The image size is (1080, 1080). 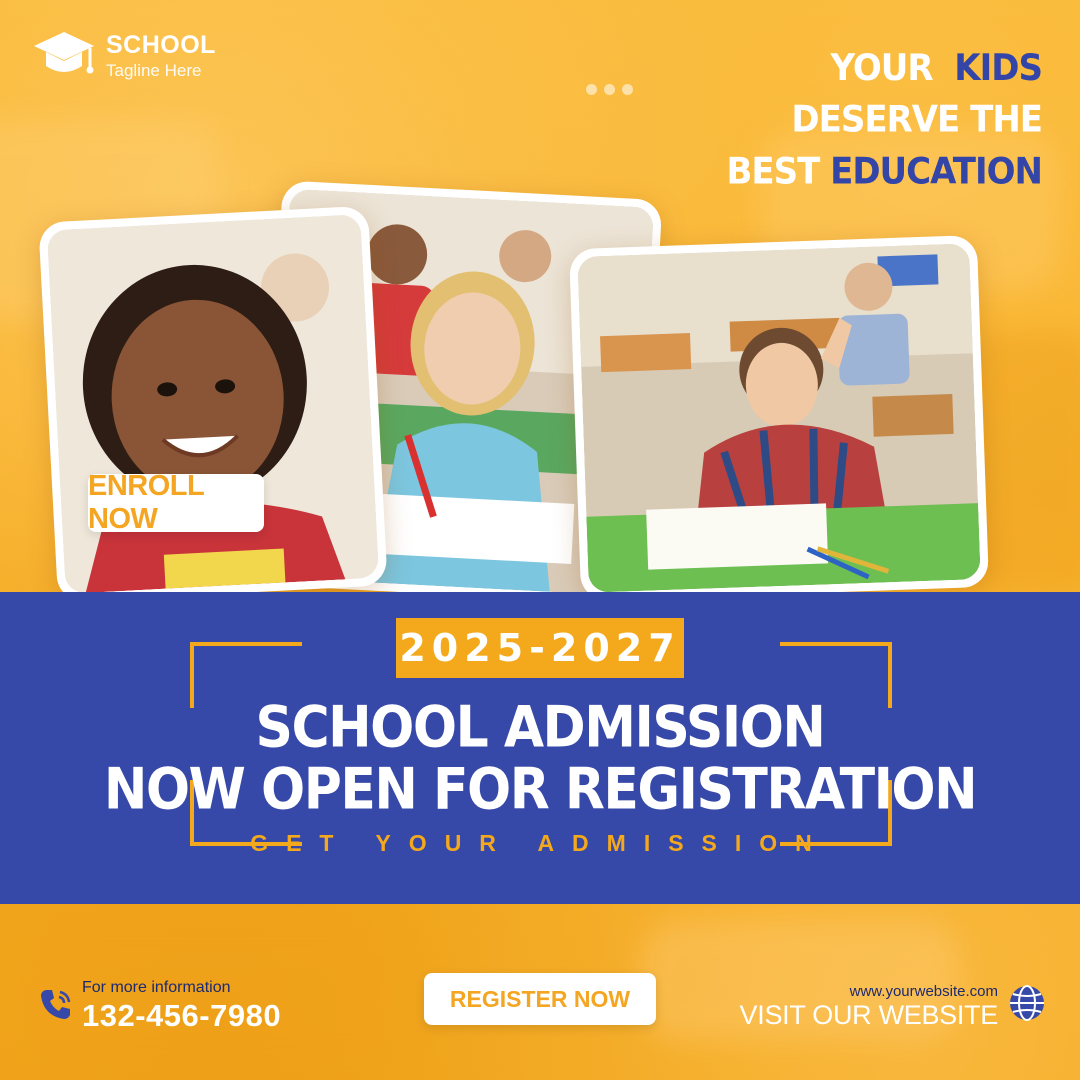 I want to click on headline-word-highlight: KIDS, so click(x=998, y=68).